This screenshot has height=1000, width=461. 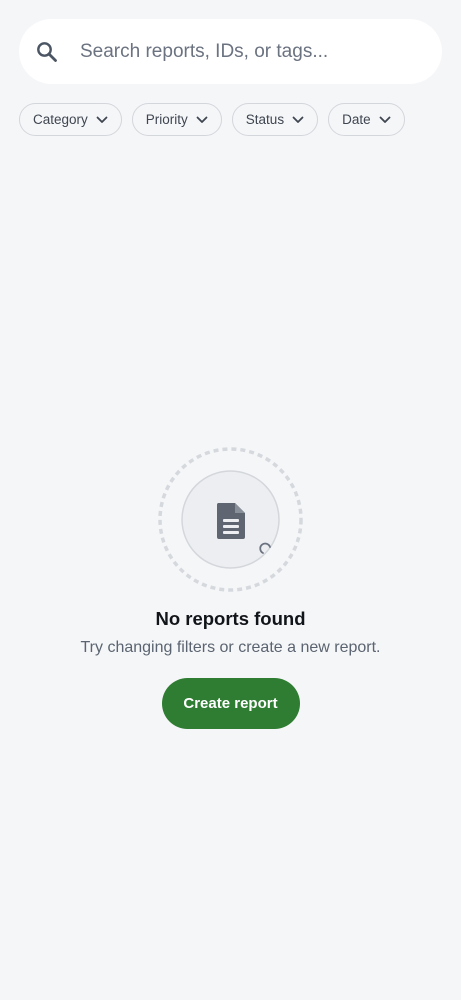 I want to click on filter-chip-label: Status, so click(x=265, y=119).